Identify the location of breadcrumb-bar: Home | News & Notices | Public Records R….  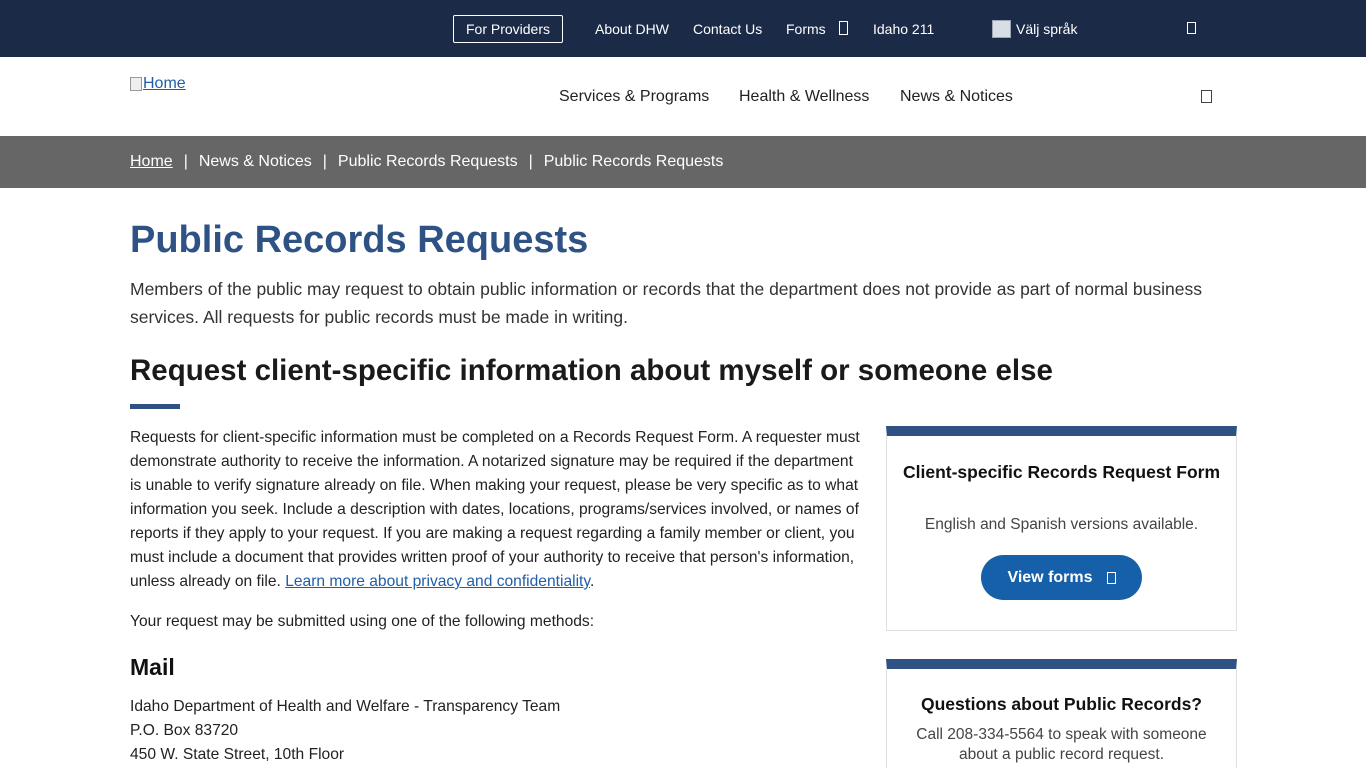
(683, 162).